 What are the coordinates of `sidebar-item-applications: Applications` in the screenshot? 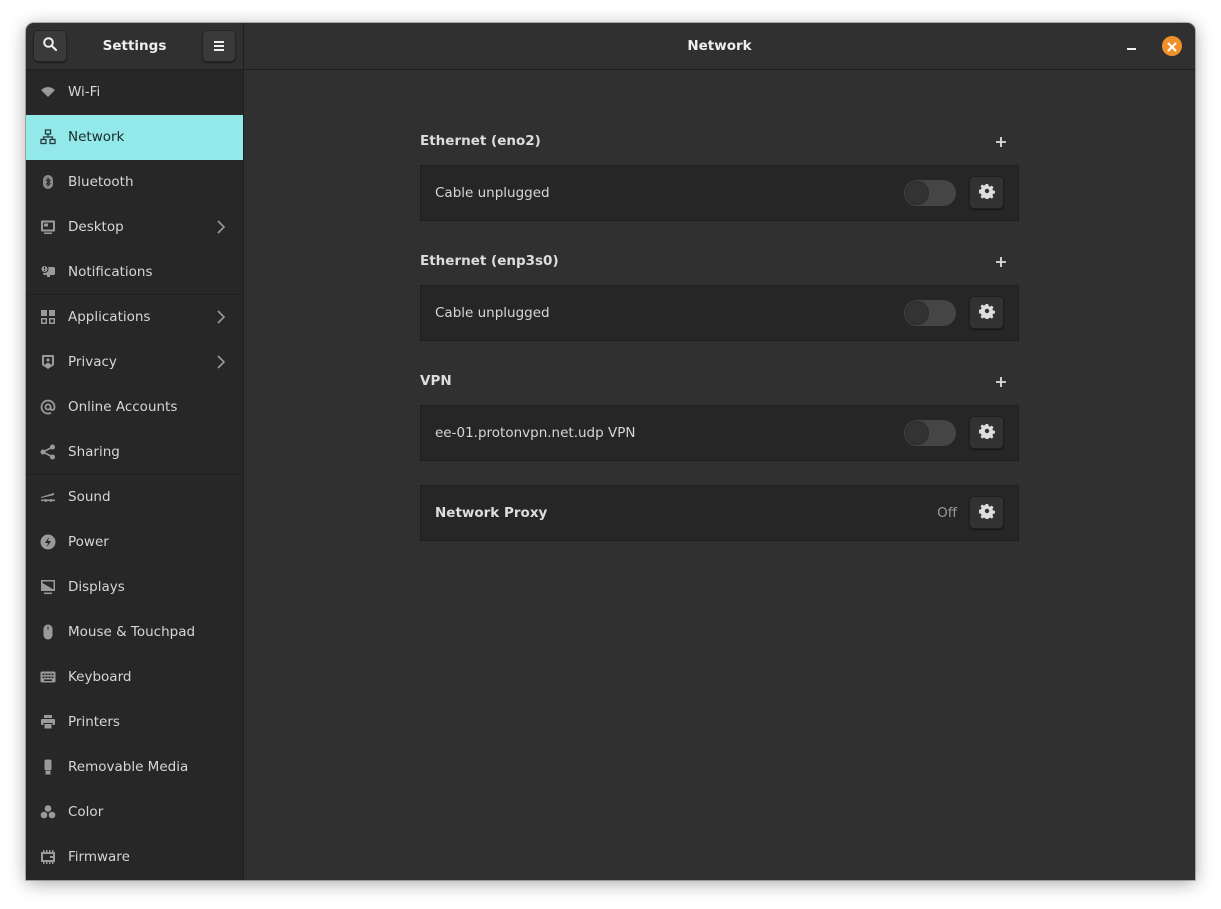 It's located at (134, 317).